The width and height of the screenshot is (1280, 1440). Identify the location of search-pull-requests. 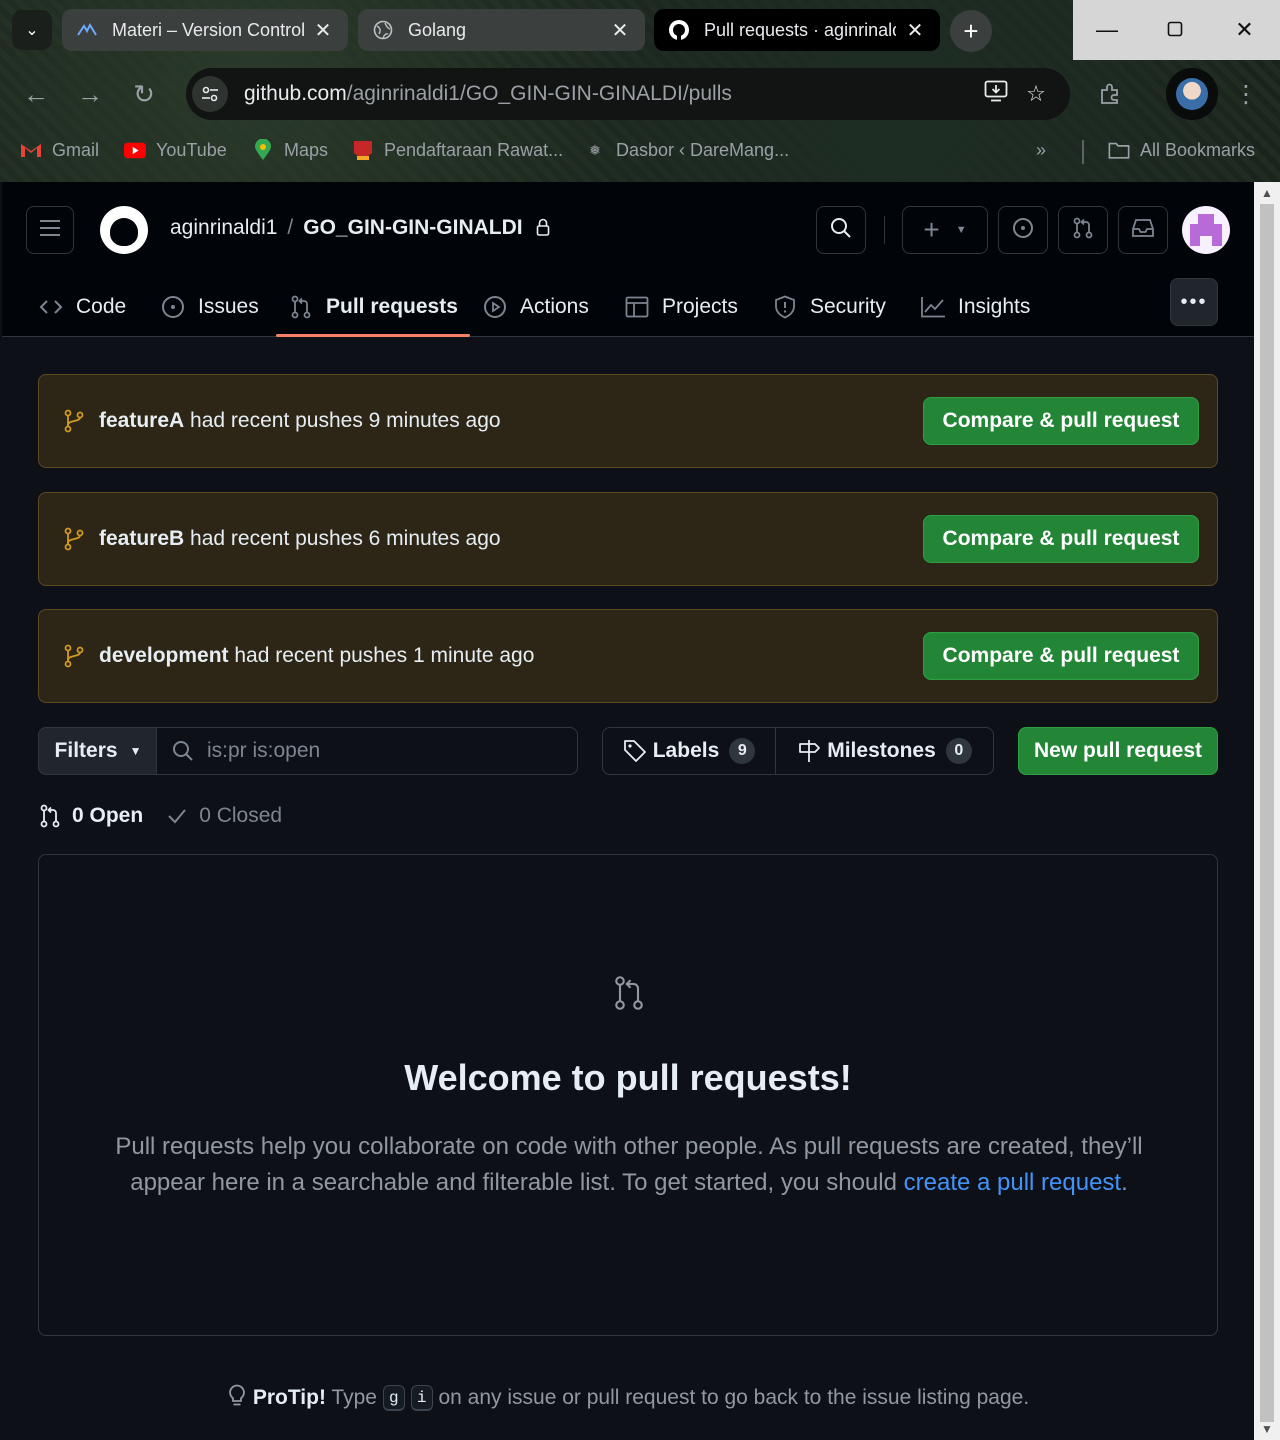
(367, 751).